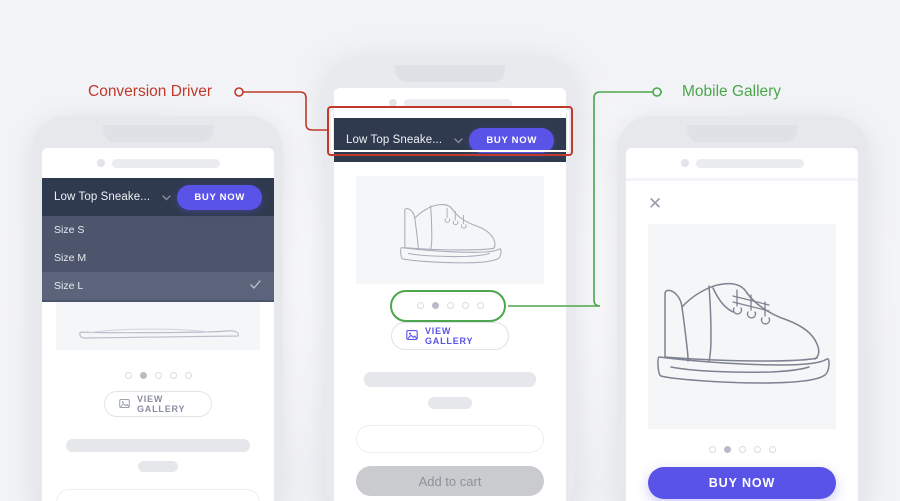 The image size is (900, 501). What do you see at coordinates (585, 197) in the screenshot?
I see `connector-mobile-gallery` at bounding box center [585, 197].